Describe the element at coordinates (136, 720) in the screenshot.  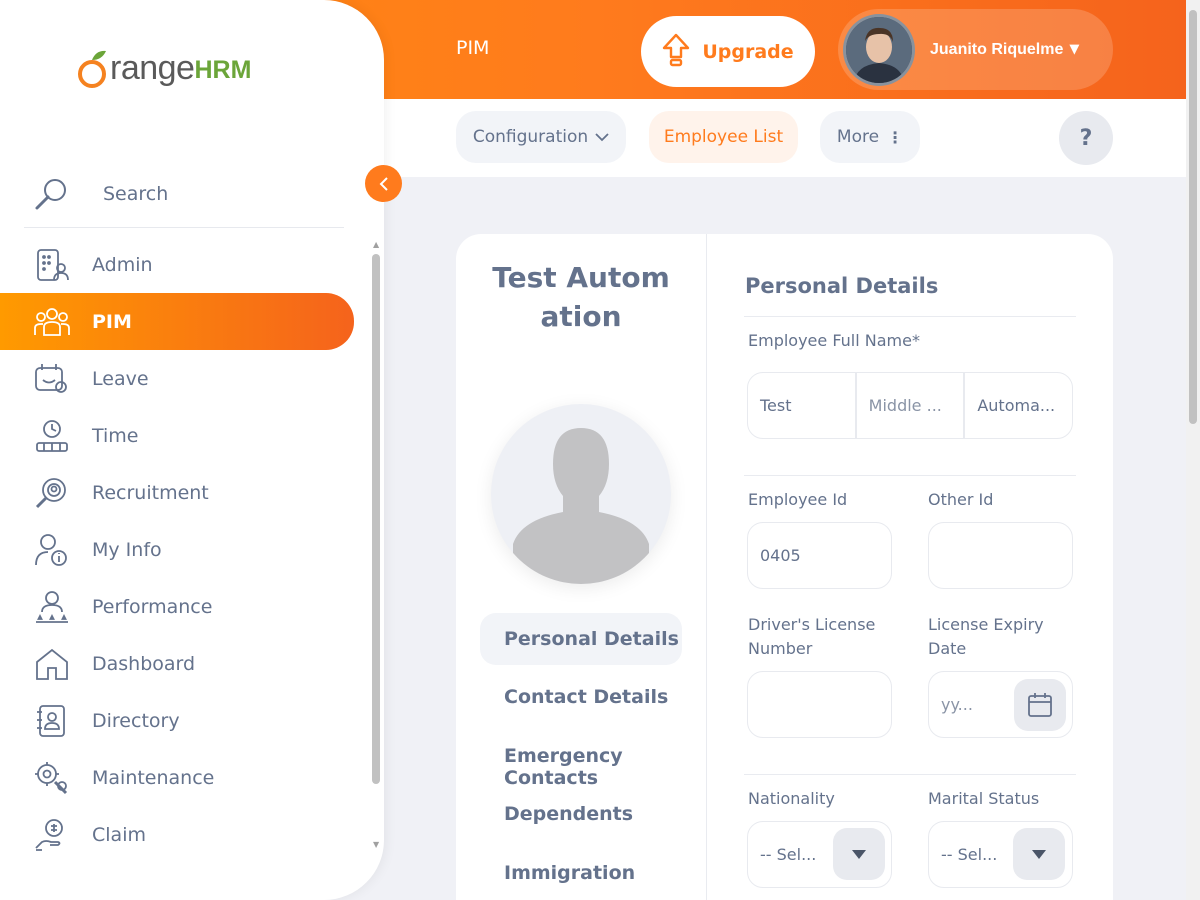
I see `sidebar-item-label: Directory` at that location.